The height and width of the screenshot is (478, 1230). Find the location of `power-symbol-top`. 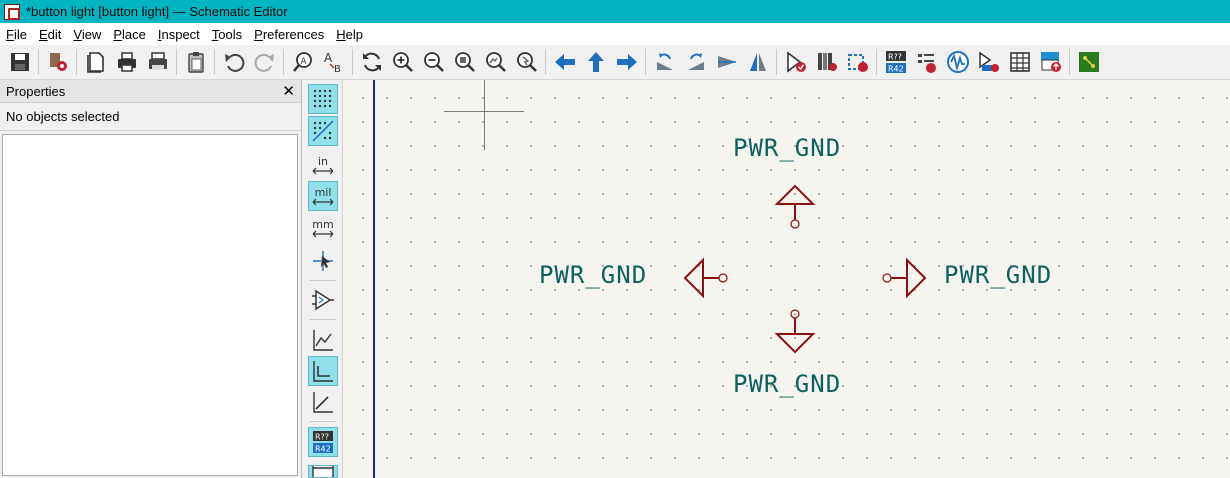

power-symbol-top is located at coordinates (795, 207).